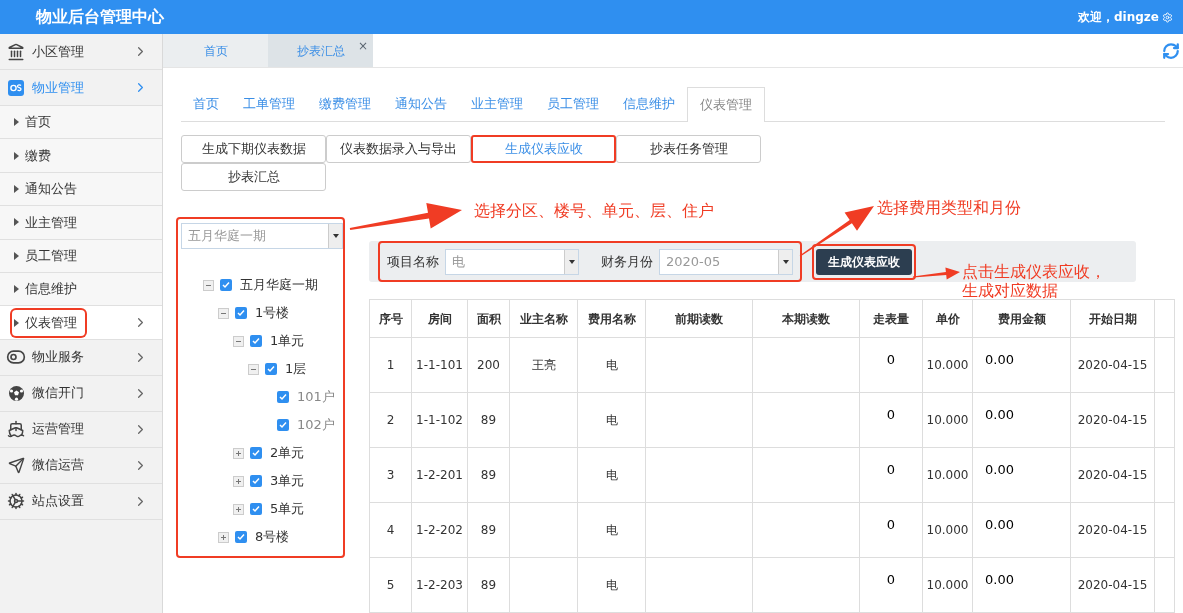  What do you see at coordinates (497, 104) in the screenshot?
I see `nav-tab: 业主管理` at bounding box center [497, 104].